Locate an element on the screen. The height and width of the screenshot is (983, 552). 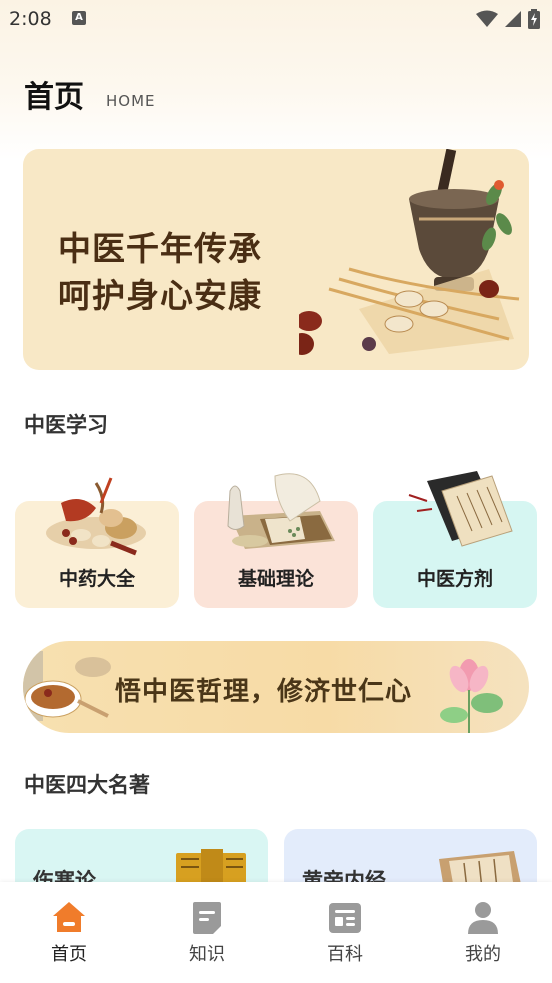
card-prescriptions: 中医方剂 is located at coordinates (455, 539).